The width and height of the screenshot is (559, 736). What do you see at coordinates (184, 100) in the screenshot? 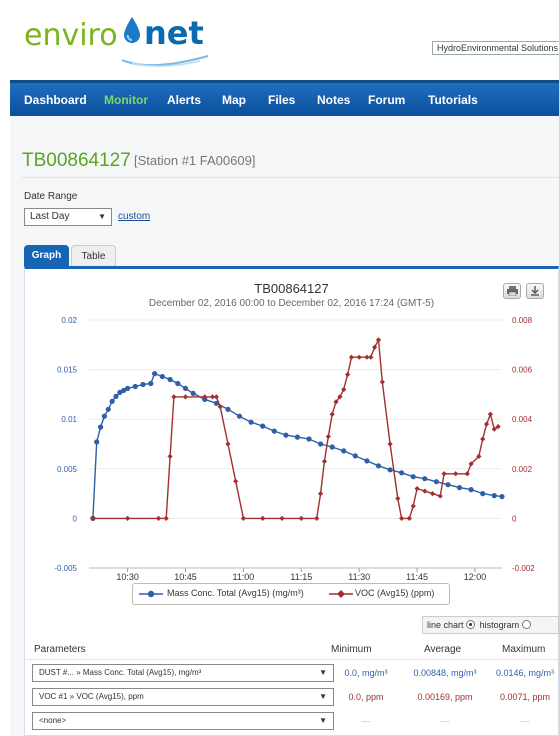
I see `nav-alerts: Alerts` at bounding box center [184, 100].